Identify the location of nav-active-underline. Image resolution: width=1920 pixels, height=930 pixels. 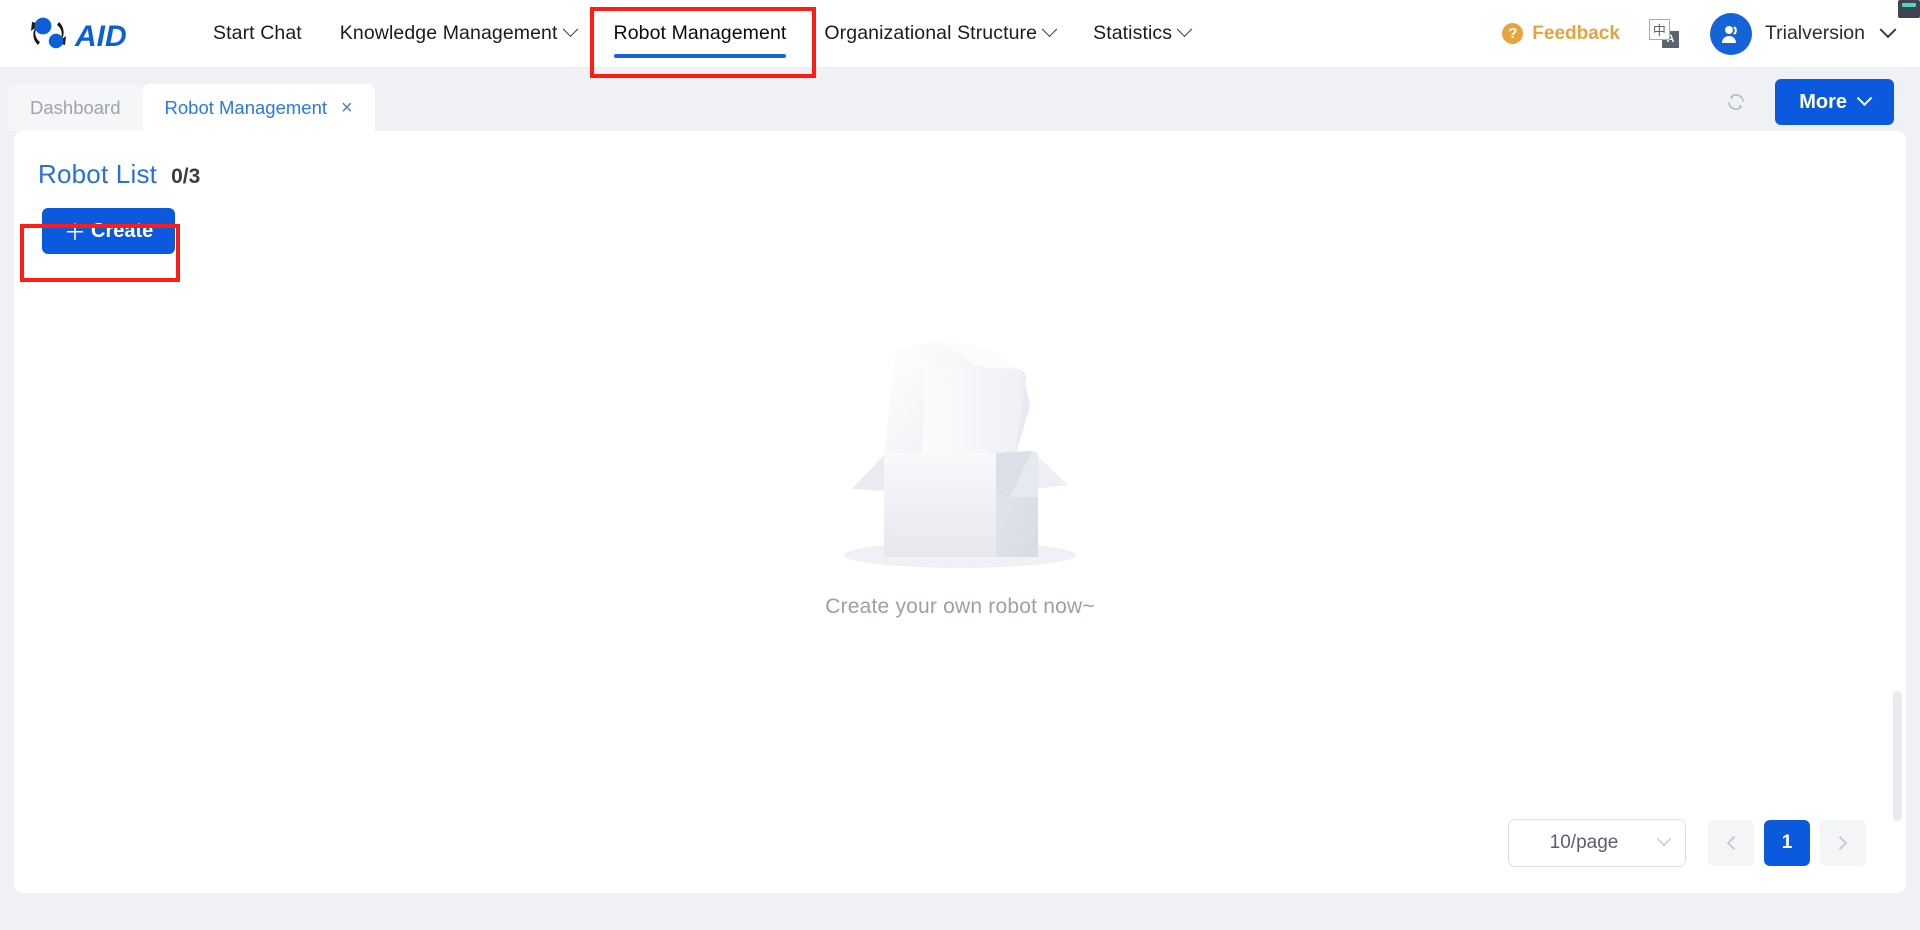
(700, 55).